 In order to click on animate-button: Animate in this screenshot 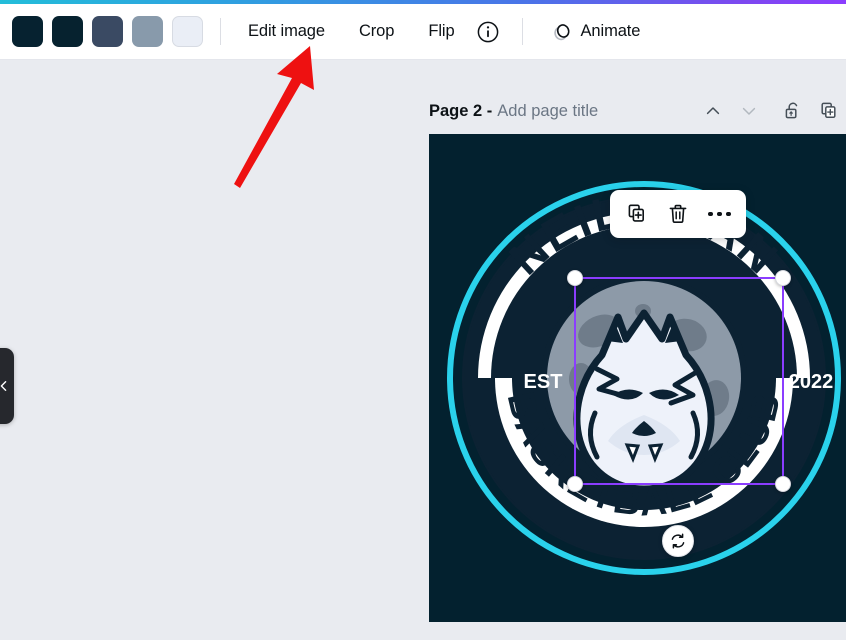, I will do `click(594, 32)`.